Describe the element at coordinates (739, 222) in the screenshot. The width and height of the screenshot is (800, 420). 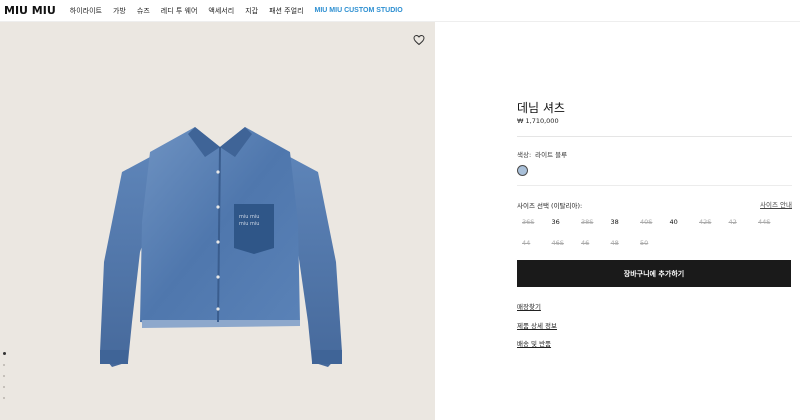
I see `size-option: 42` at that location.